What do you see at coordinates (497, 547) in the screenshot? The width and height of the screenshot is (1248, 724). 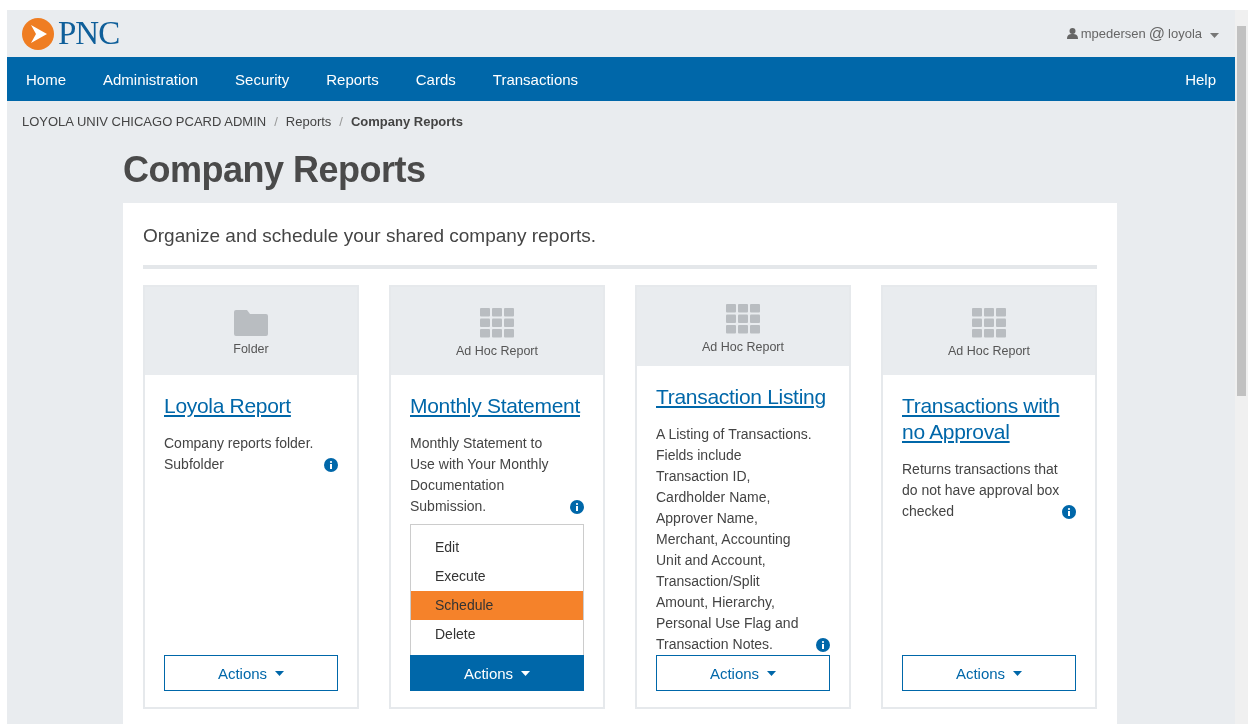 I see `menu-item: Edit` at bounding box center [497, 547].